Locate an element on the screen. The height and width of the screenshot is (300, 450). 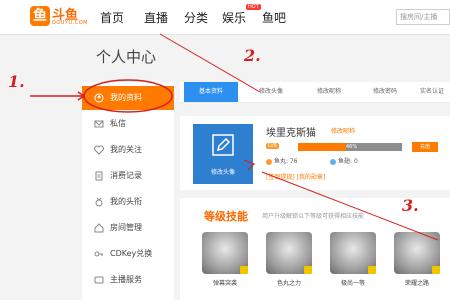
sidebar: 我的资料 私信 我的关注 消费记录 我的头衔 房间管理 CDKey兑换 主播服务 is located at coordinates (128, 191).